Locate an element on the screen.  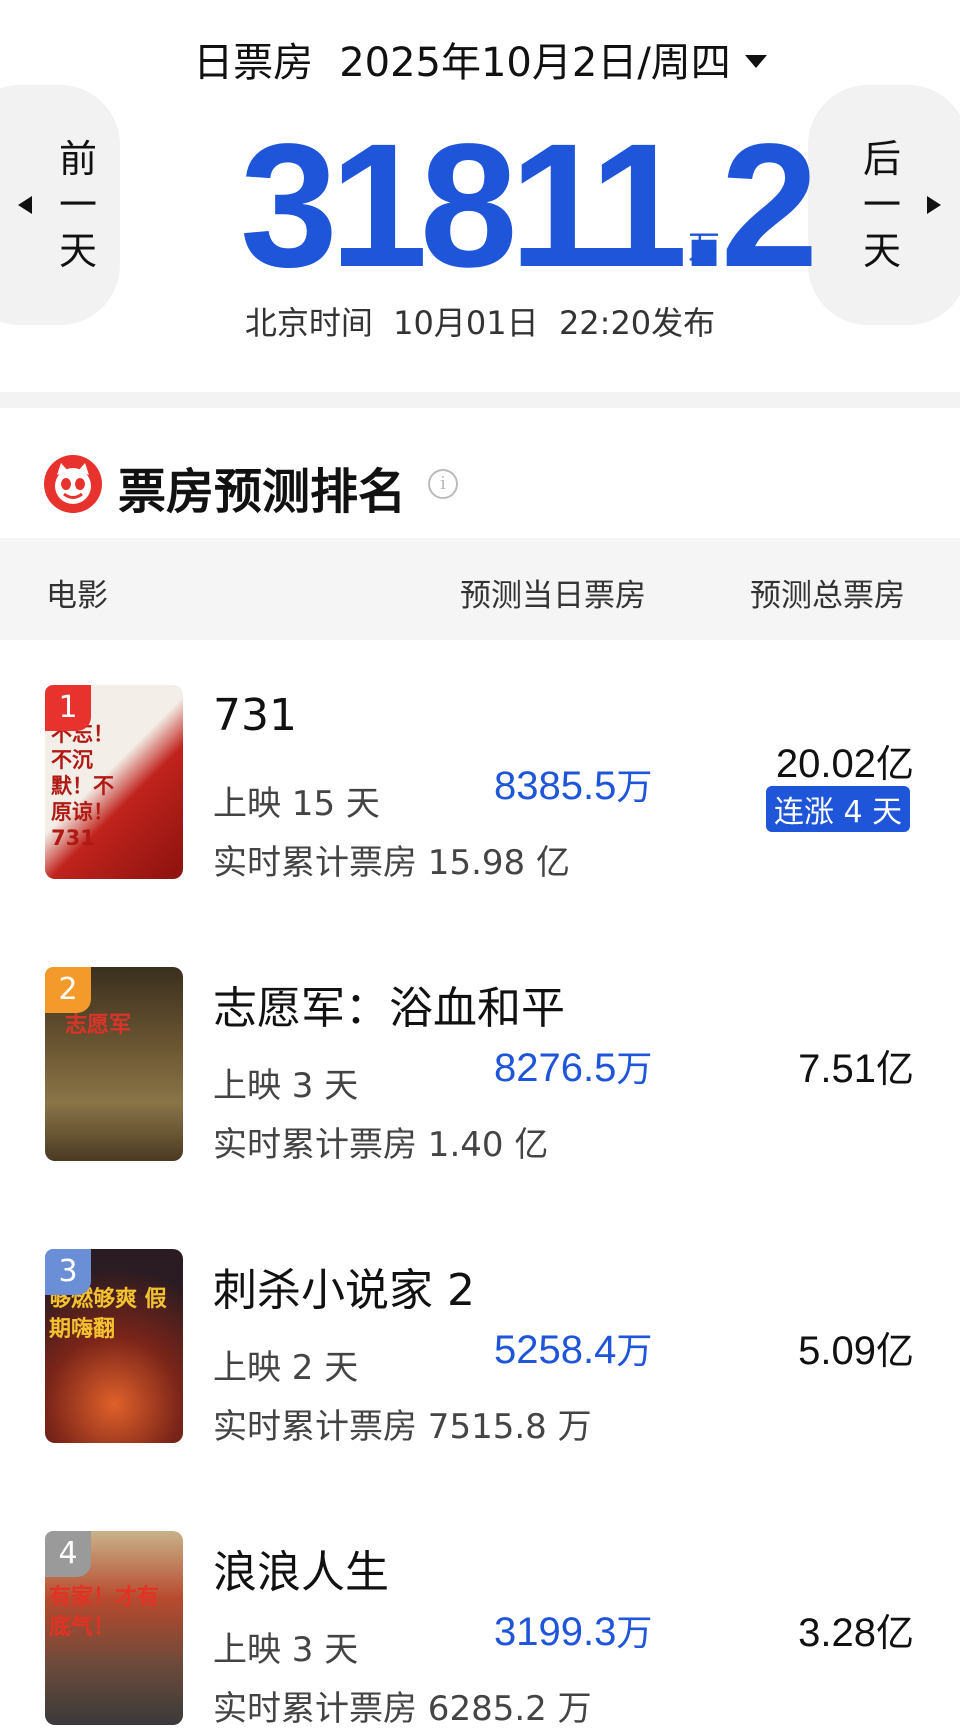
total-unit: 万 is located at coordinates (704, 247).